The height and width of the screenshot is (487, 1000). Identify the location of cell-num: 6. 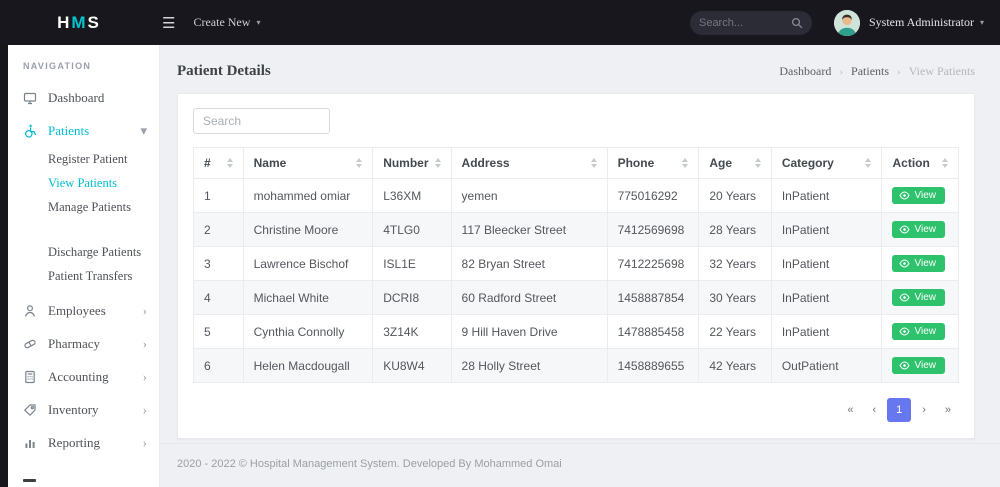
(218, 365).